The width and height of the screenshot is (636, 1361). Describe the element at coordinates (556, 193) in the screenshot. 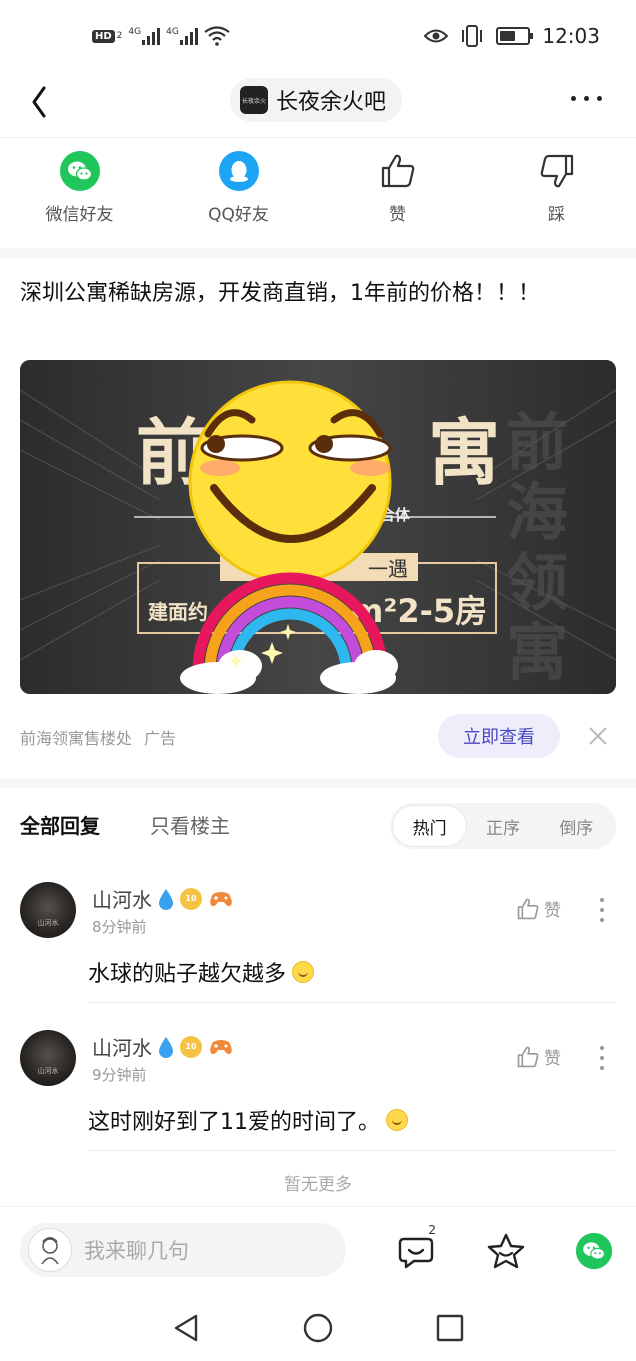

I see `dislike-post-button: 踩` at that location.